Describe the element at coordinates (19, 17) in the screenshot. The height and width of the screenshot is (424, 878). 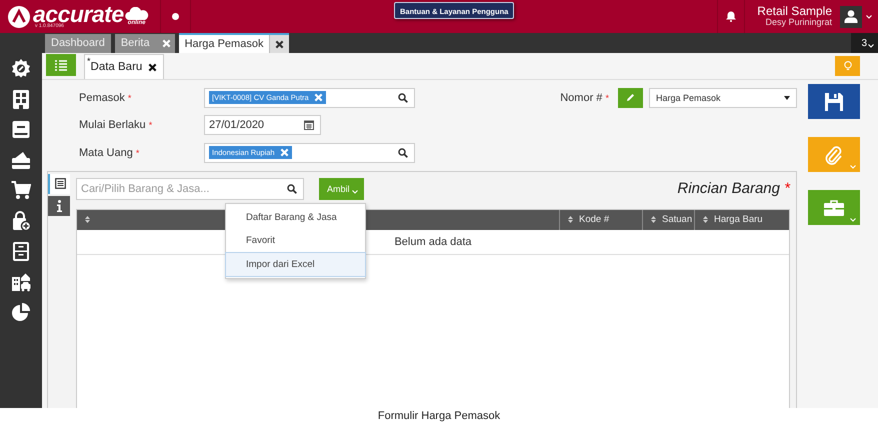
I see `logo-icon` at that location.